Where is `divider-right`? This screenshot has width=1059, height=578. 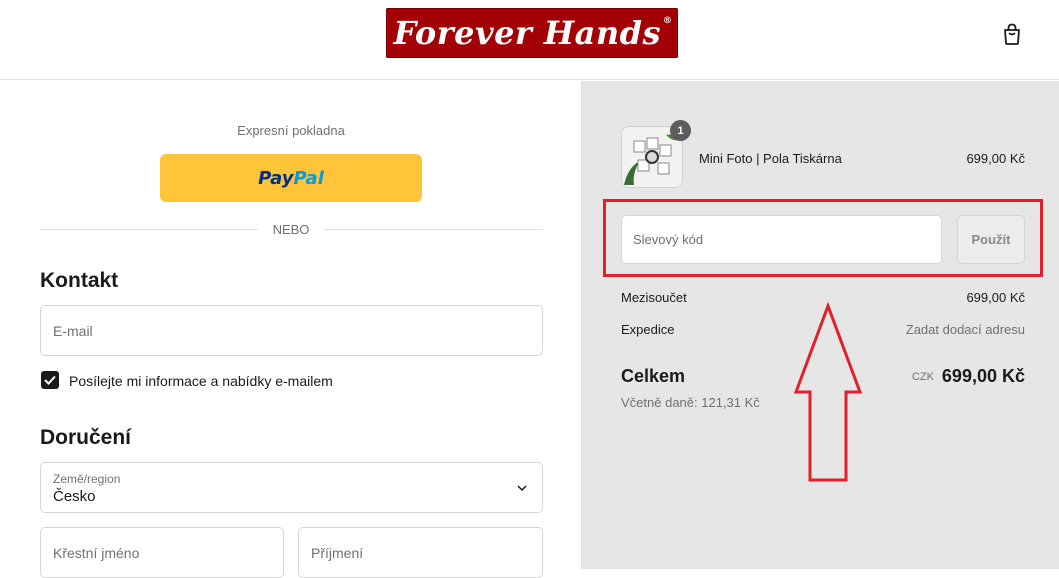
divider-right is located at coordinates (433, 229).